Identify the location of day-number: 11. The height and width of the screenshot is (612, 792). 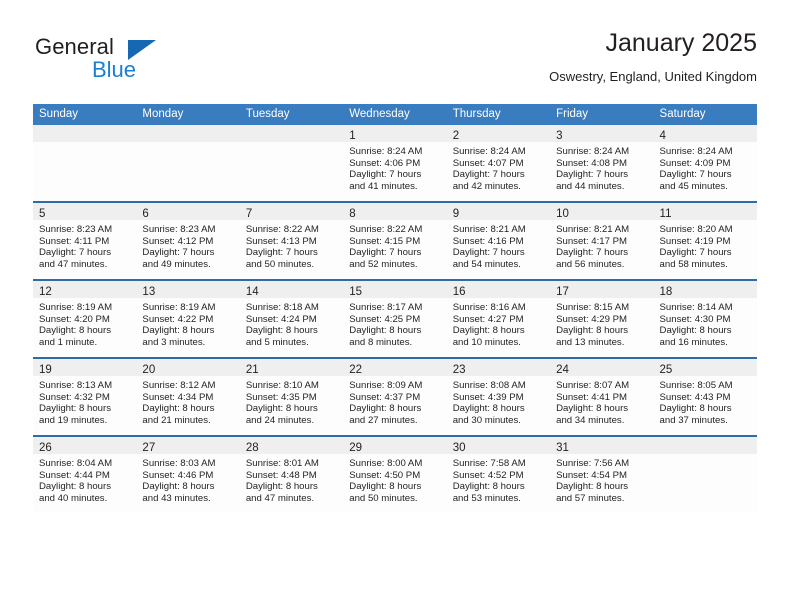
(665, 214).